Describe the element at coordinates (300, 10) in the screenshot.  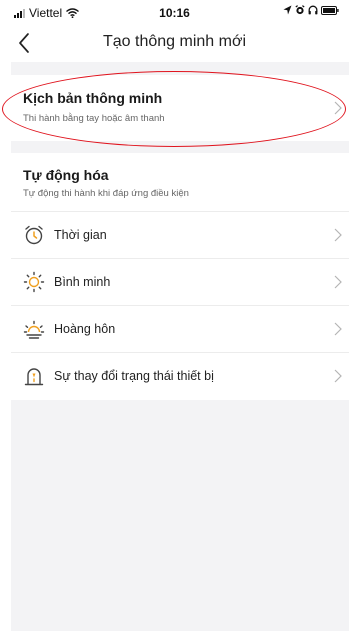
I see `alarm-icon` at that location.